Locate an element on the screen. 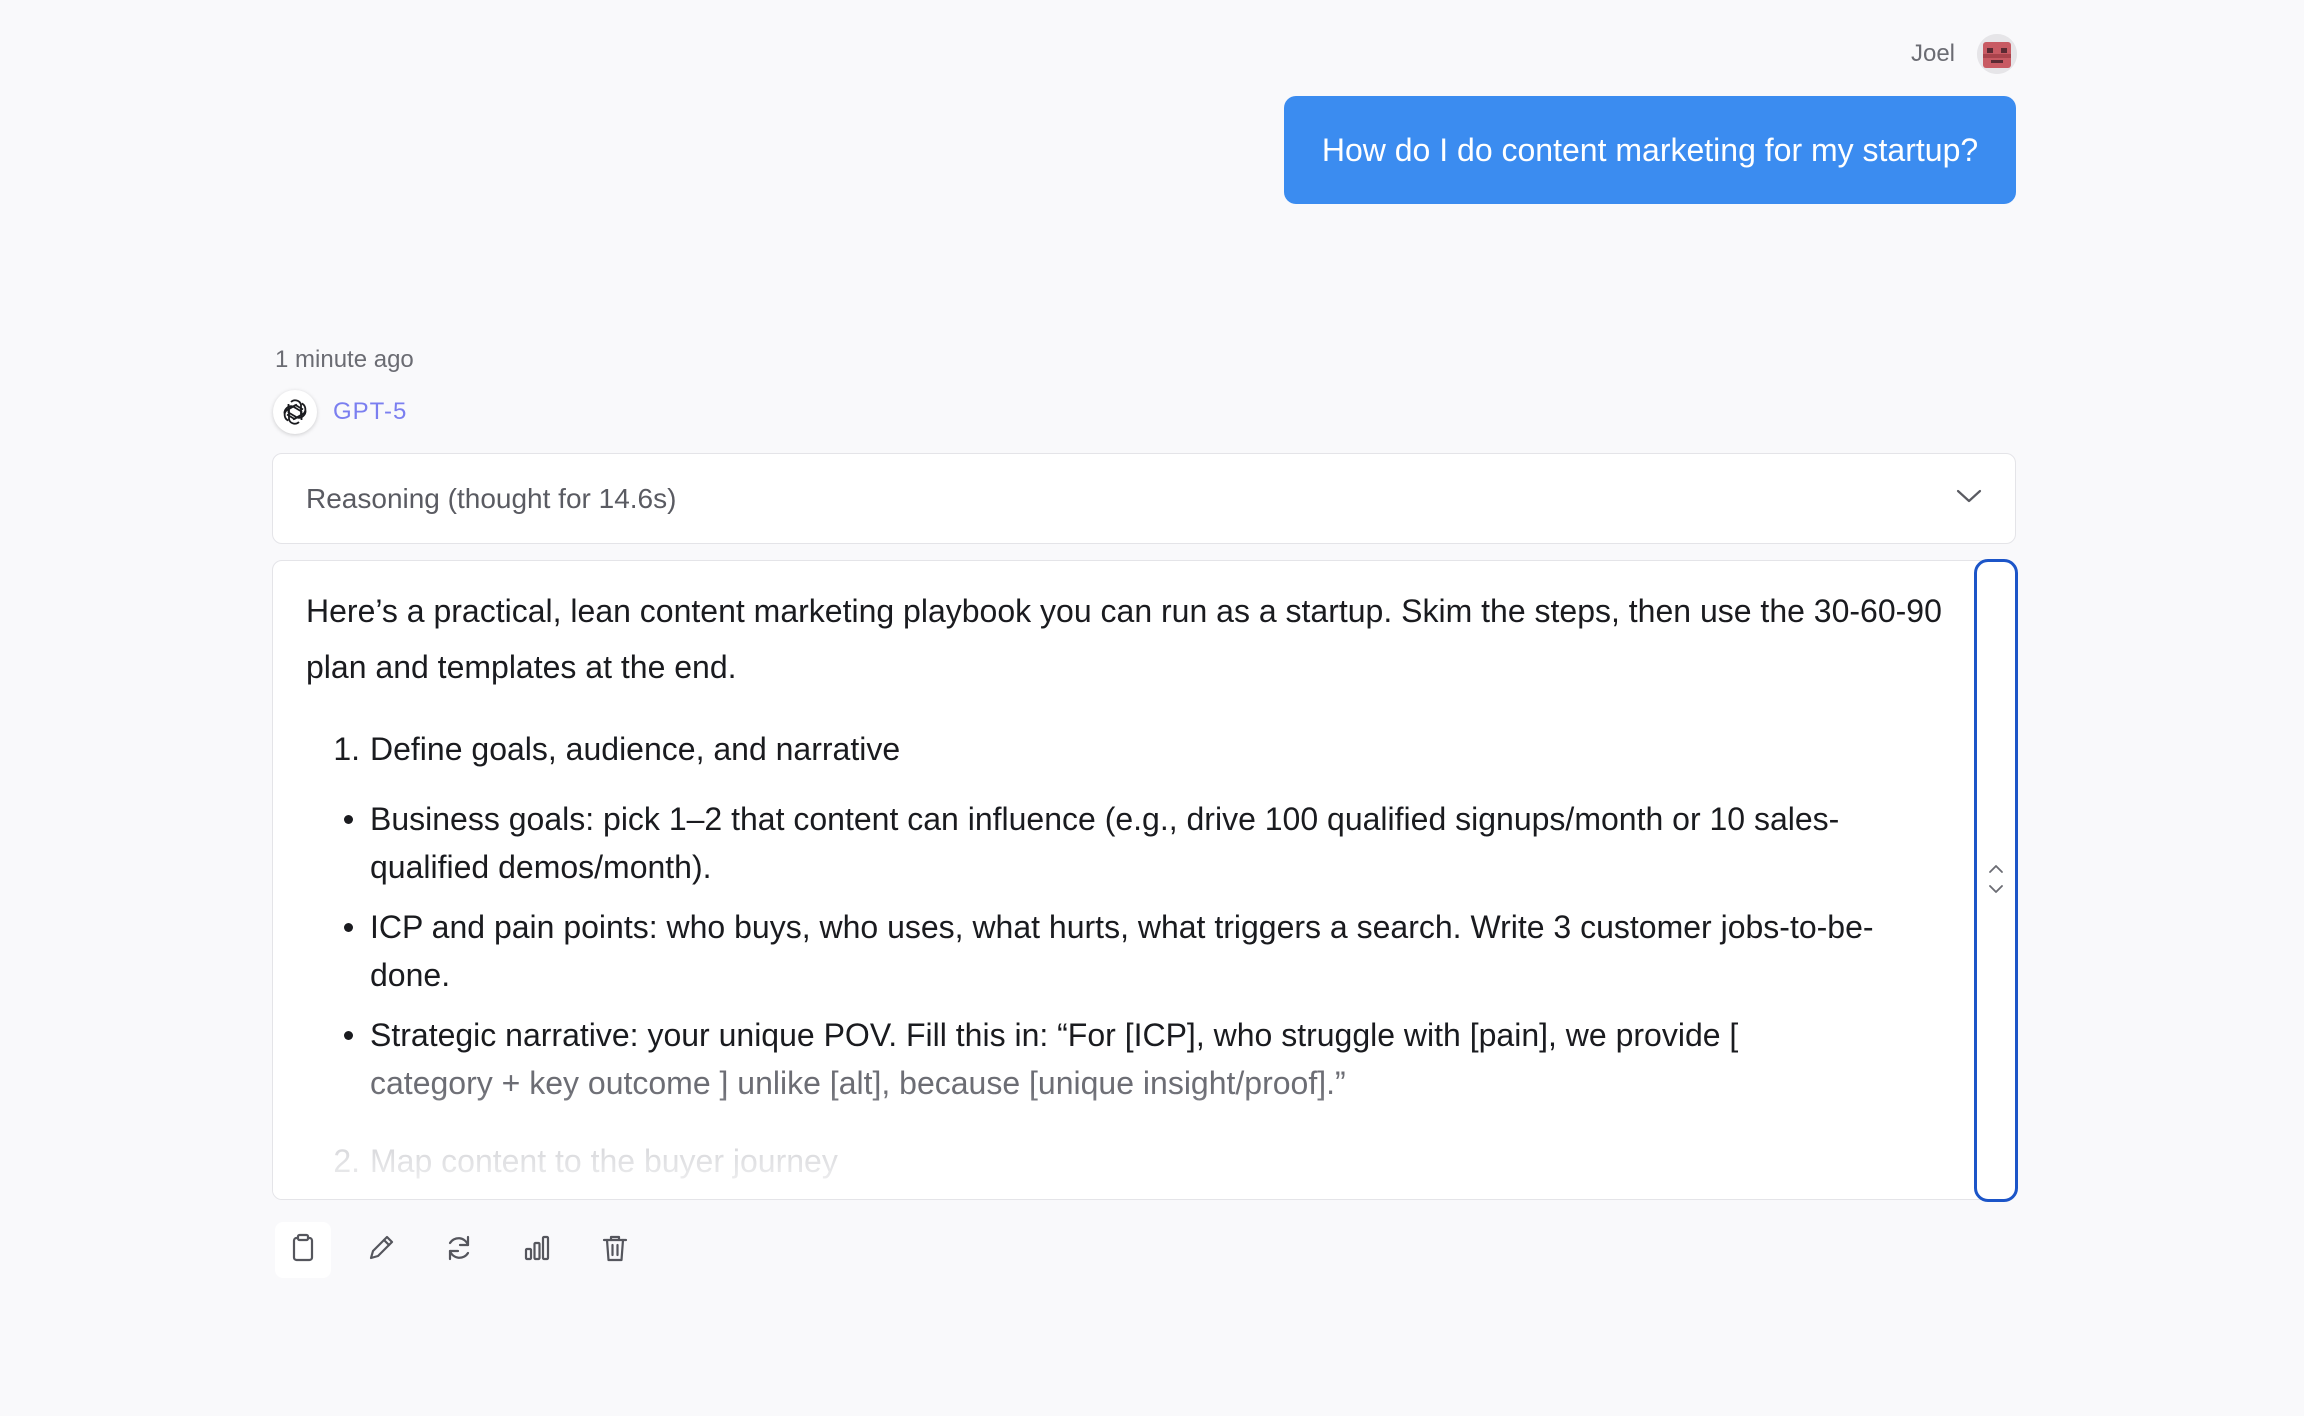  refresh-icon is located at coordinates (459, 1250).